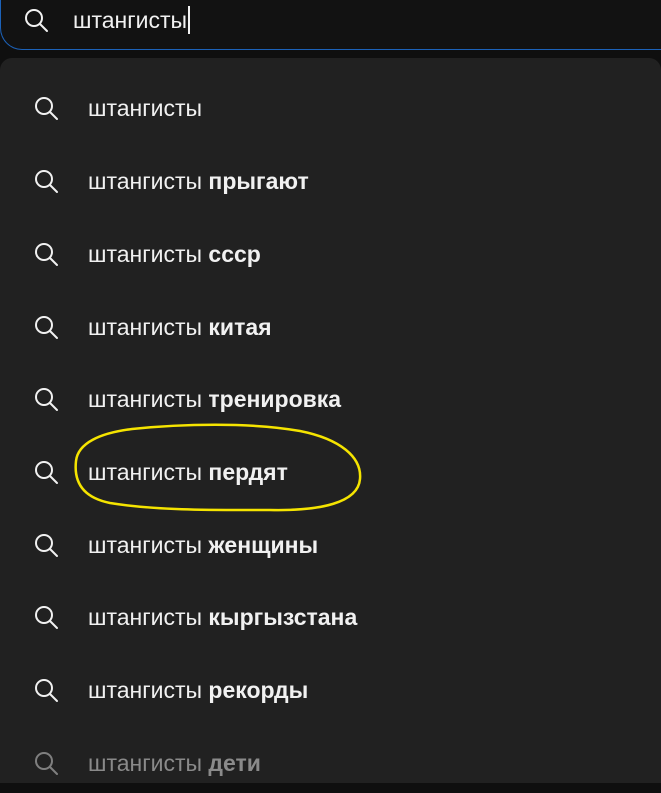 This screenshot has height=793, width=661. What do you see at coordinates (330, 690) in the screenshot?
I see `suggestion-item: штангисты рекорды` at bounding box center [330, 690].